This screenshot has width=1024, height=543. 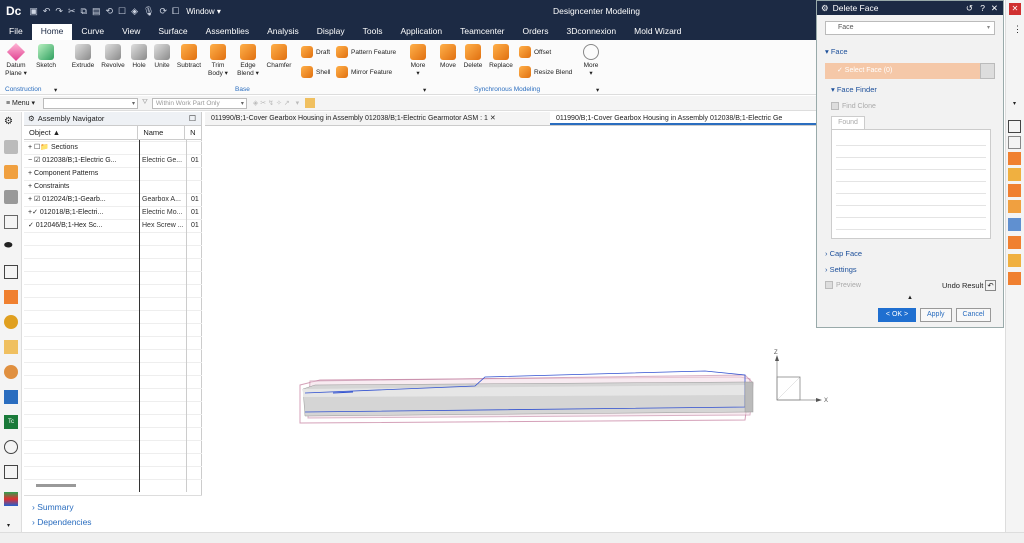 What do you see at coordinates (20, 103) in the screenshot?
I see `menu-button: ≡ Menu ▾` at bounding box center [20, 103].